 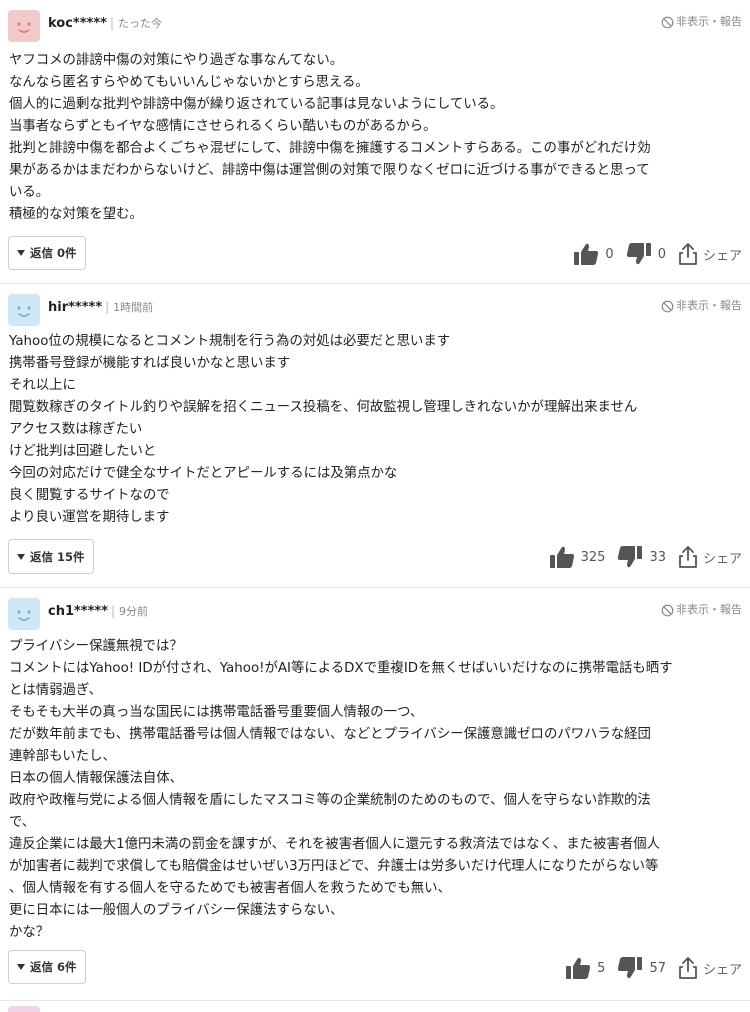 What do you see at coordinates (76, 429) in the screenshot?
I see `comment-line: アクセス数は稼ぎたい` at bounding box center [76, 429].